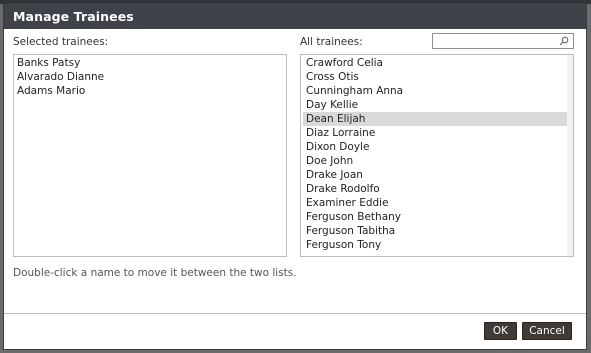 This screenshot has height=353, width=591. Describe the element at coordinates (150, 91) in the screenshot. I see `selected-trainee-item: Adams Mario` at that location.